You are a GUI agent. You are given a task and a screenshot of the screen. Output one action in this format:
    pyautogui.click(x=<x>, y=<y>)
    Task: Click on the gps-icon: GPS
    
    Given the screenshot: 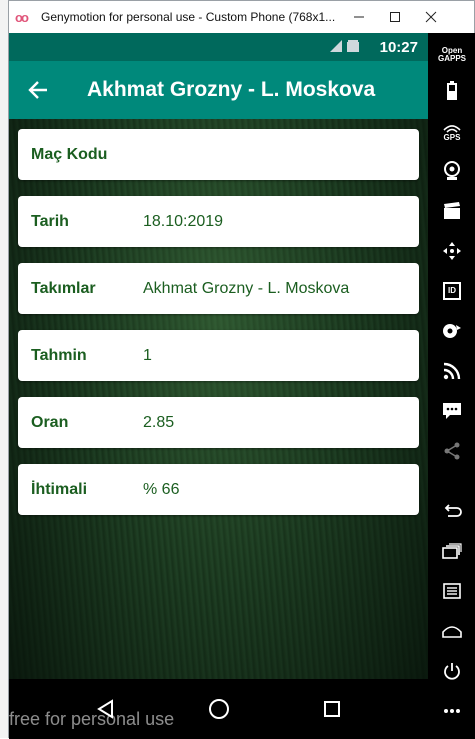 What is the action you would take?
    pyautogui.click(x=451, y=133)
    